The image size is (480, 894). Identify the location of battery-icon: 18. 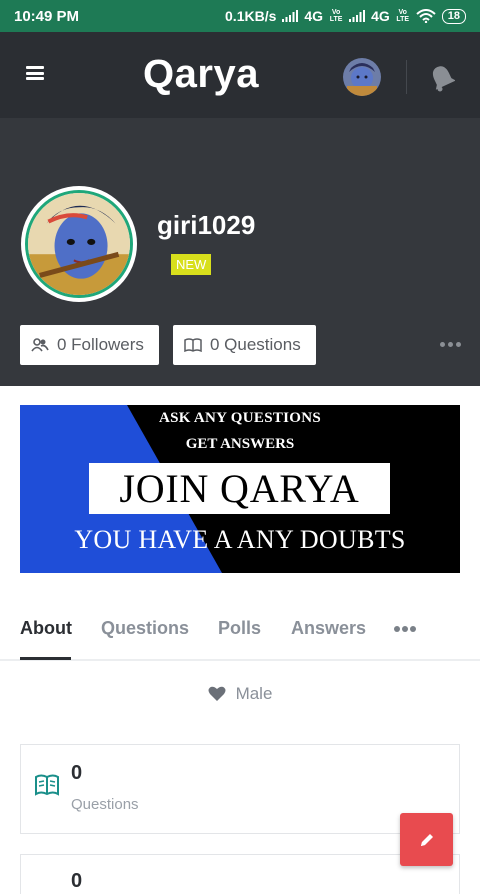
(453, 16).